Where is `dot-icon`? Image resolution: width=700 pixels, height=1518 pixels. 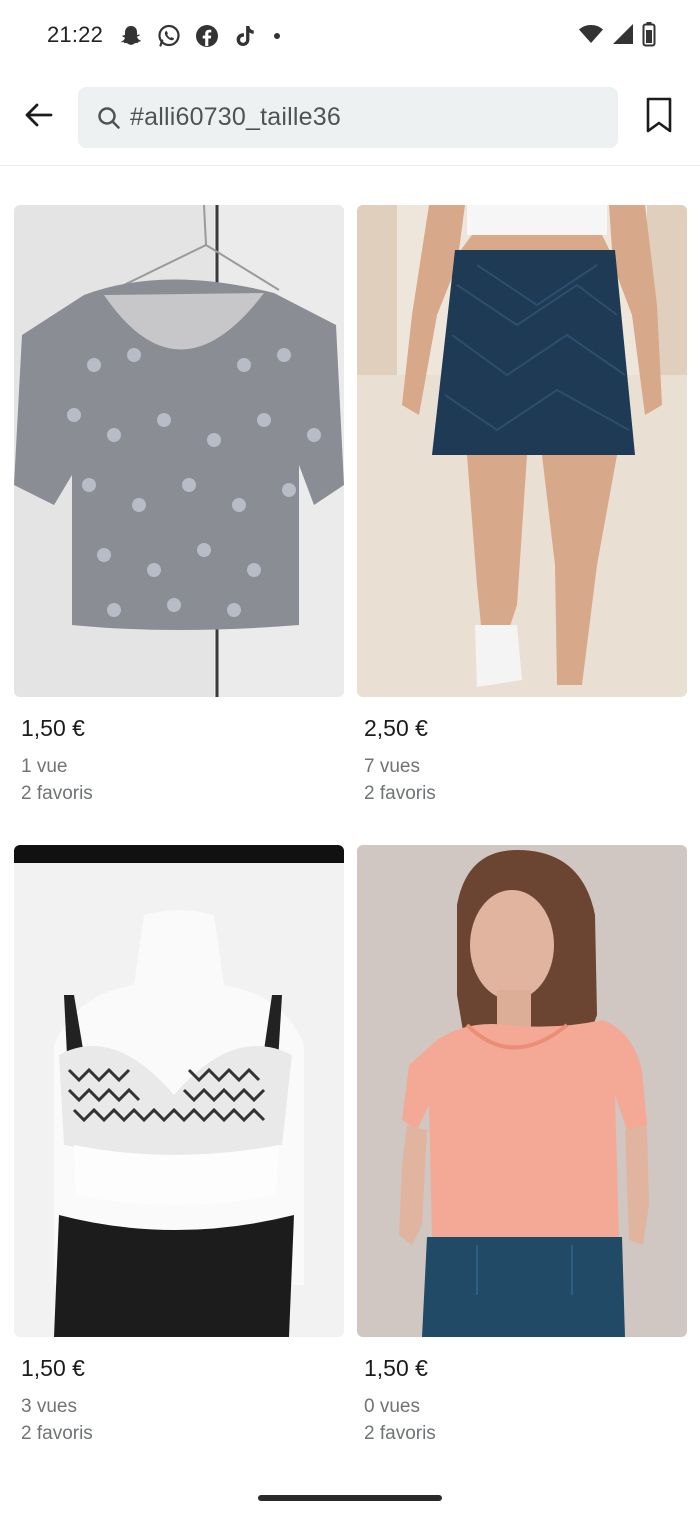
dot-icon is located at coordinates (277, 36).